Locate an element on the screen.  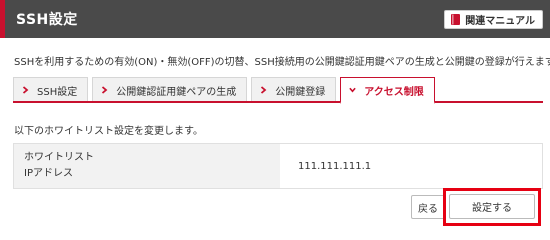
tab-key-pair-generation: 公開鍵認証用鍵ペアの生成 is located at coordinates (170, 89).